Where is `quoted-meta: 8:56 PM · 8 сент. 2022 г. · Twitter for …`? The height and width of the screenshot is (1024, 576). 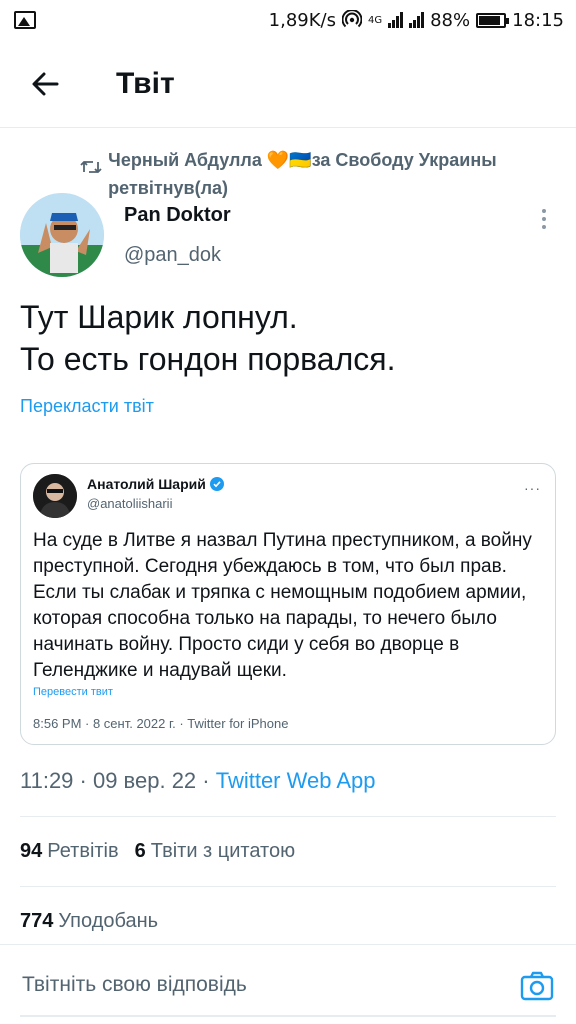 quoted-meta: 8:56 PM · 8 сент. 2022 г. · Twitter for … is located at coordinates (161, 723).